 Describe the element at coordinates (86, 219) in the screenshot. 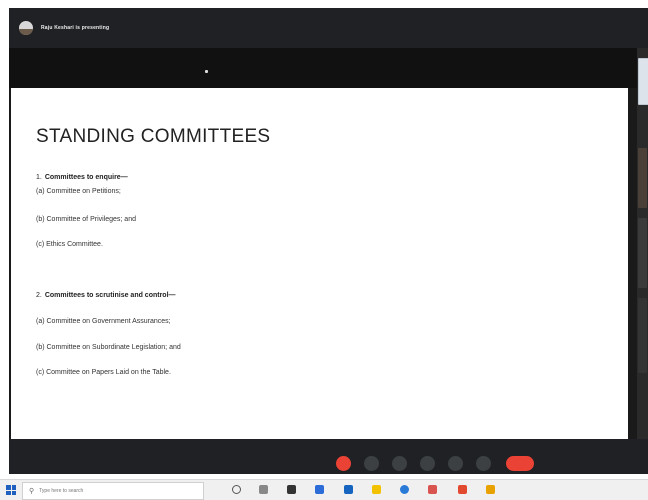

I see `list-item: (b) Committee of Privileges; and` at that location.